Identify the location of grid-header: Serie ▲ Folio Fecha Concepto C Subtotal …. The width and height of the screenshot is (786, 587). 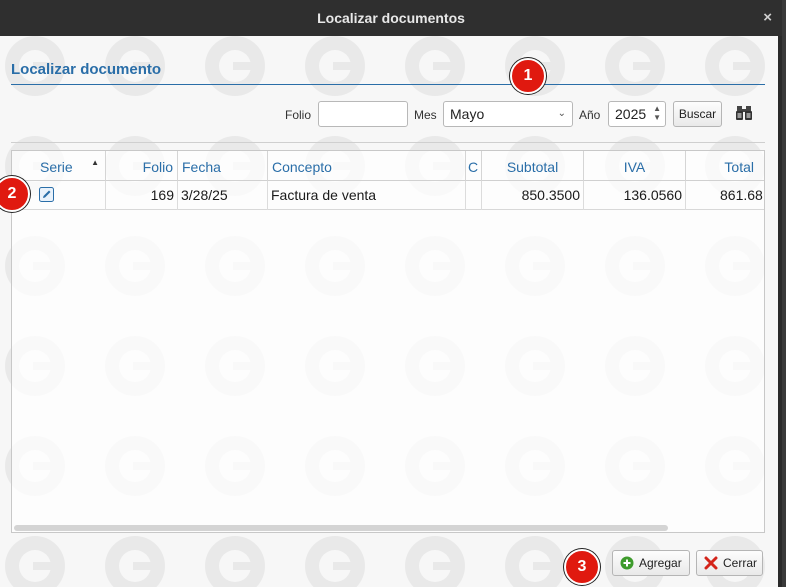
(388, 166).